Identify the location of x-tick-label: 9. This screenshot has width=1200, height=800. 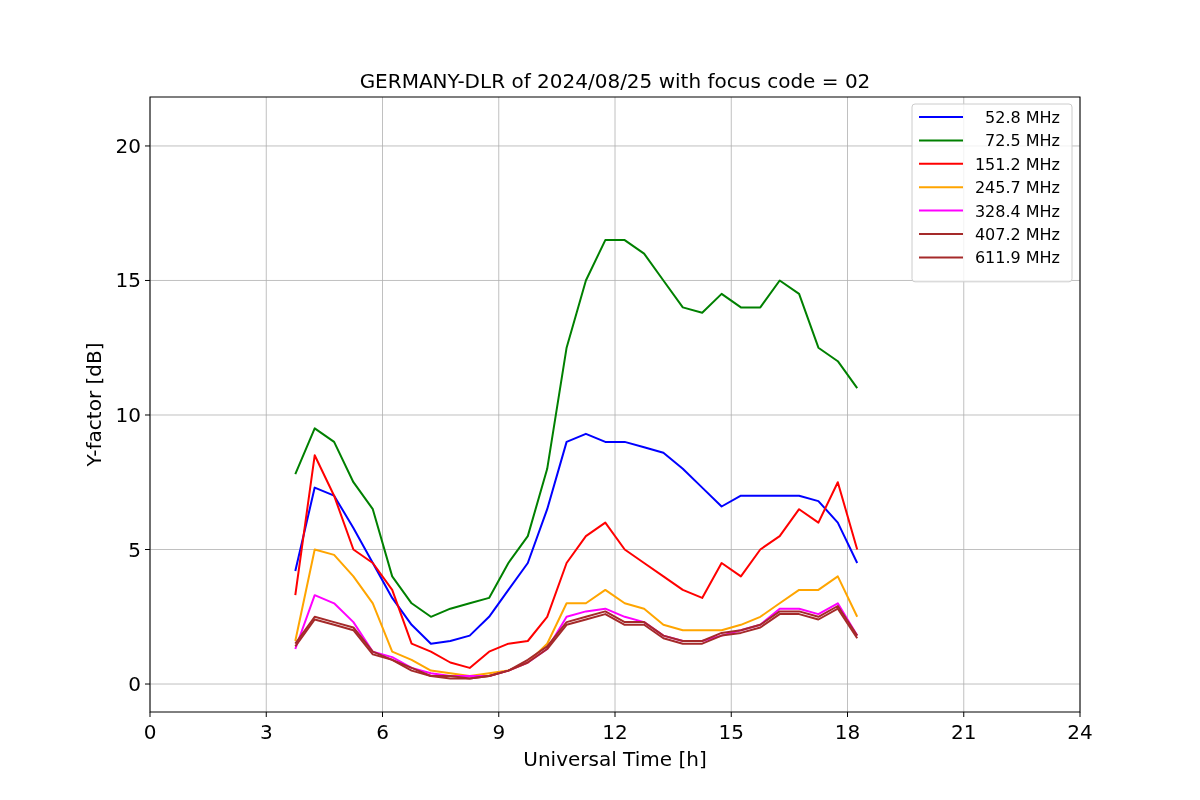
(499, 732).